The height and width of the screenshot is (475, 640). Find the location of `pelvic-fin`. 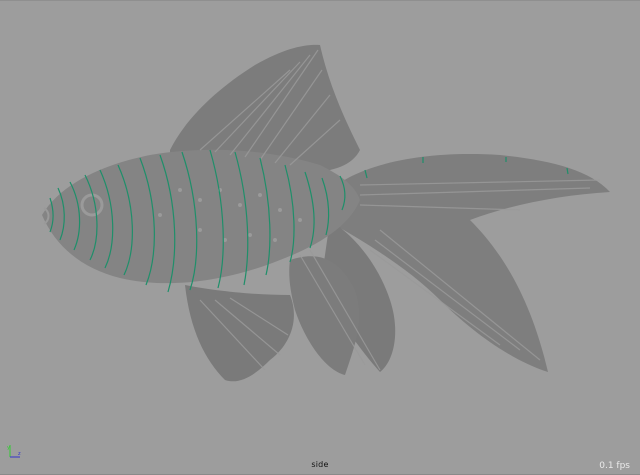

pelvic-fin is located at coordinates (239, 333).